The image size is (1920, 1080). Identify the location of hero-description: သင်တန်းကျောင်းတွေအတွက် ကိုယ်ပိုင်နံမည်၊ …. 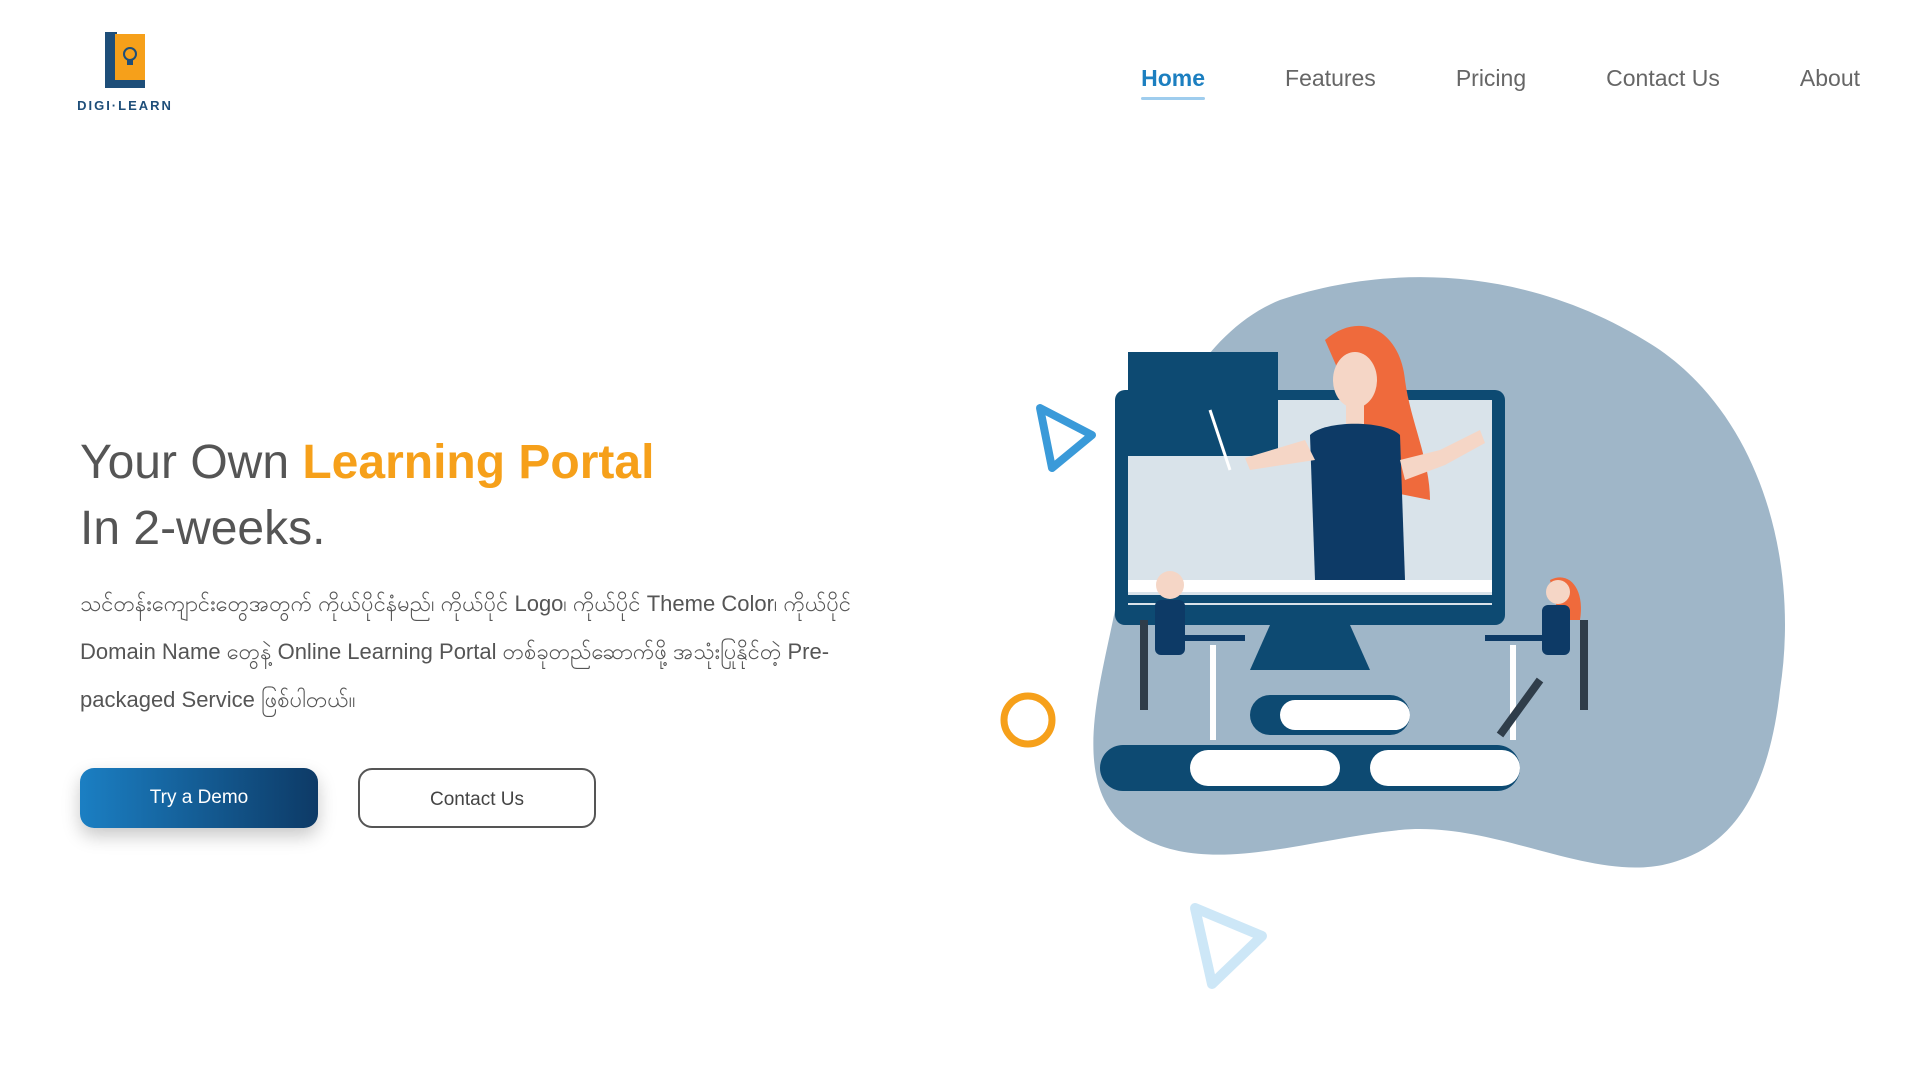
(466, 651).